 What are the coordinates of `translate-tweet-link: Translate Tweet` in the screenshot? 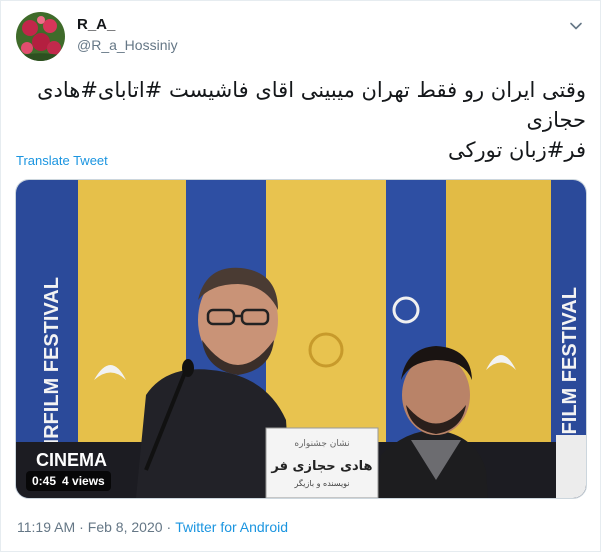 It's located at (62, 160).